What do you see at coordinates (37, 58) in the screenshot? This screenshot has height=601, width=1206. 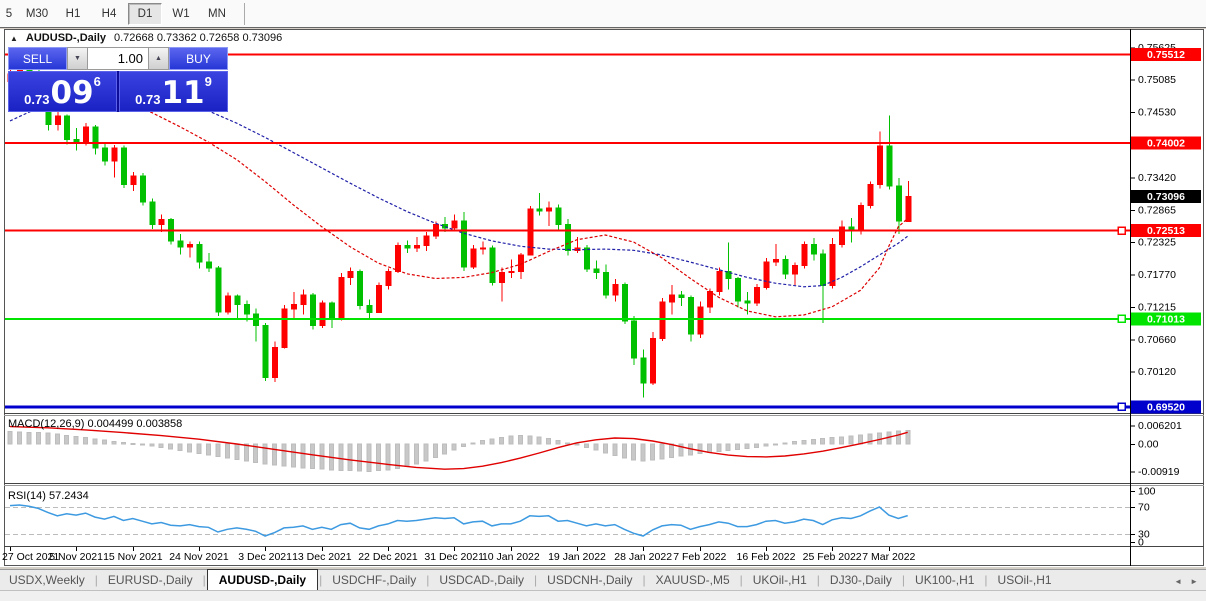 I see `sell-button: SELL` at bounding box center [37, 58].